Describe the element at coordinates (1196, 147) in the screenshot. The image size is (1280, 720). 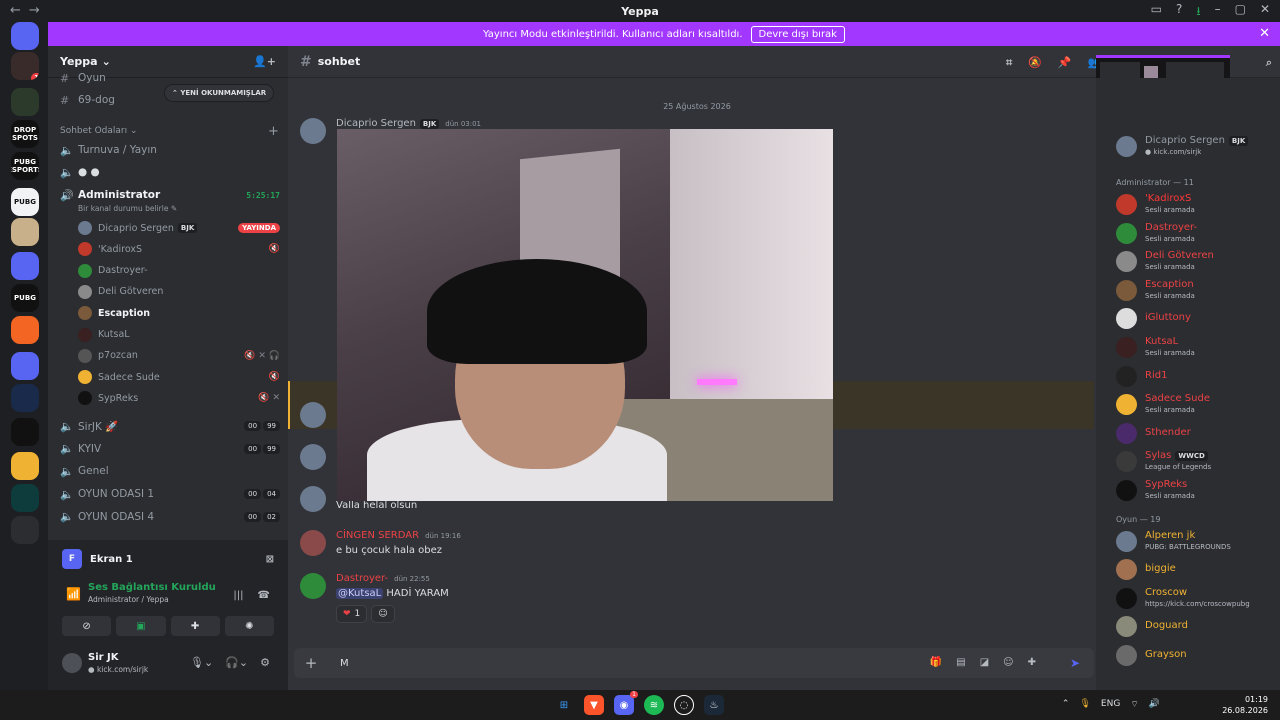
I see `member-item: Dicaprio Sergen BJK ● kick.com/sirjk` at that location.